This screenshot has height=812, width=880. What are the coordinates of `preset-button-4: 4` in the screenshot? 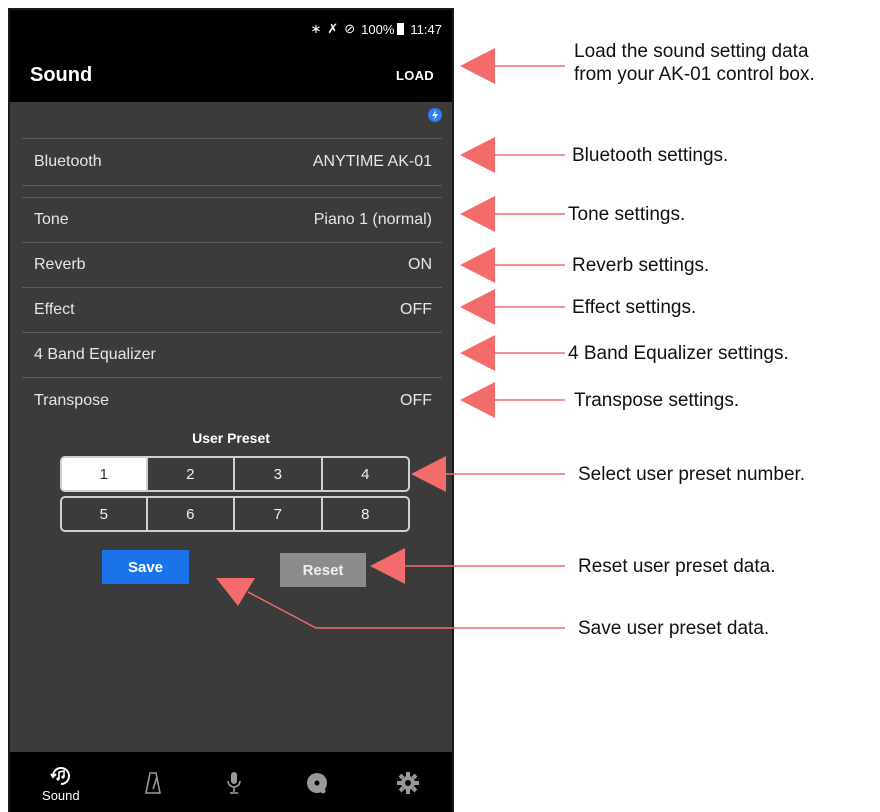 It's located at (365, 474).